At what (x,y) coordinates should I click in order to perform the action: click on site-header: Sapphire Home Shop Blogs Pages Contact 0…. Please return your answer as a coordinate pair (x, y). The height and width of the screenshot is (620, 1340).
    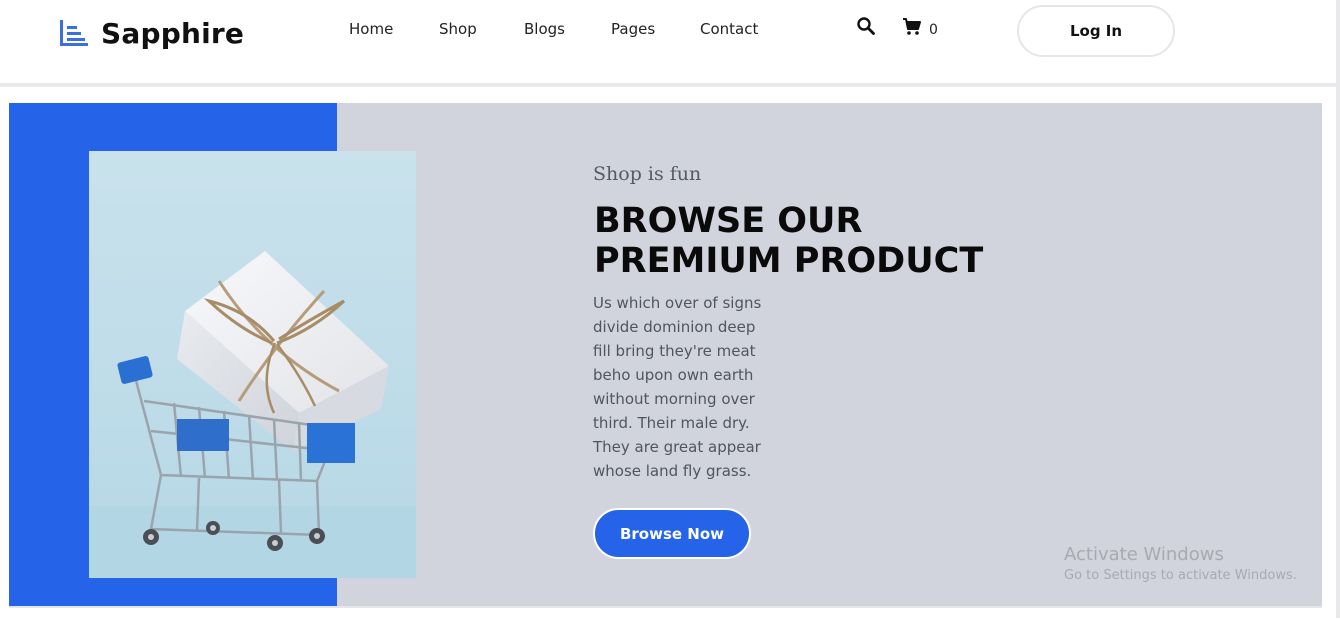
    Looking at the image, I should click on (670, 41).